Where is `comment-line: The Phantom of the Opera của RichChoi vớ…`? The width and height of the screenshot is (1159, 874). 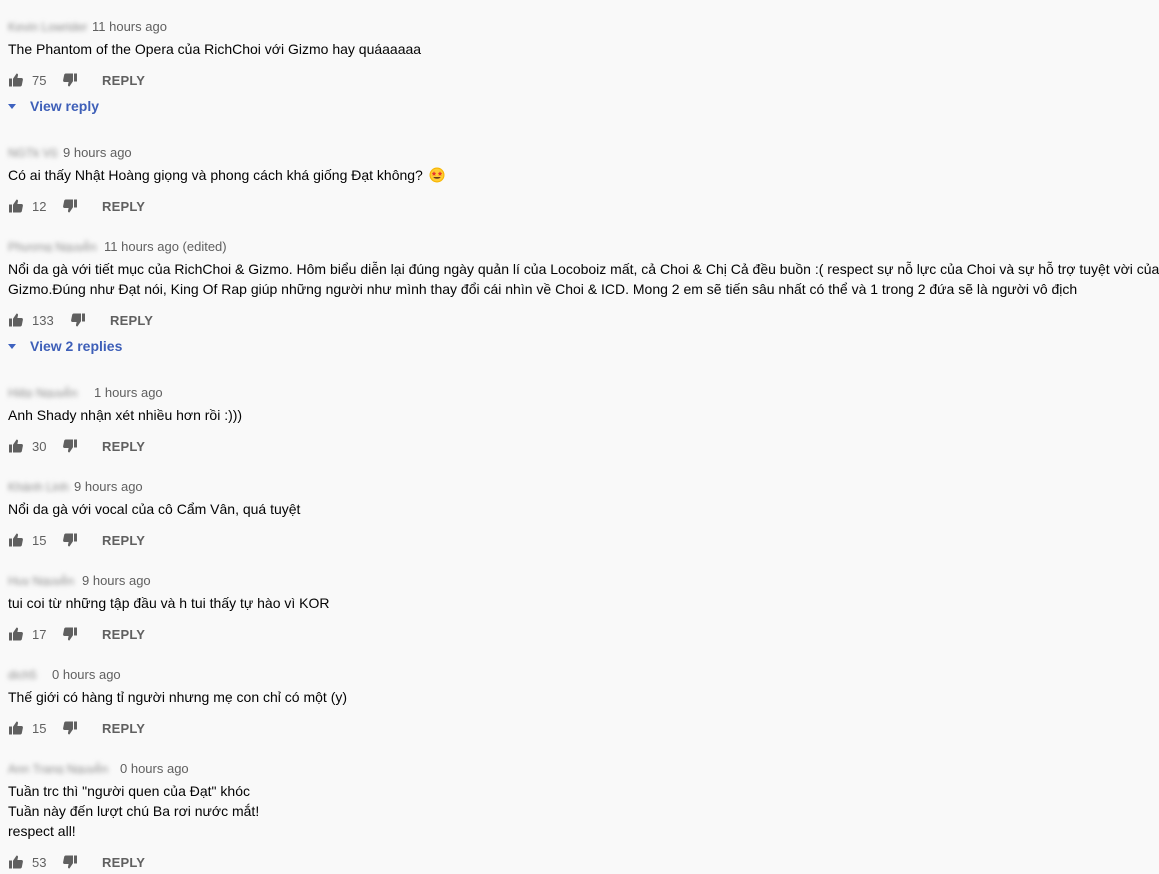 comment-line: The Phantom of the Opera của RichChoi vớ… is located at coordinates (215, 49).